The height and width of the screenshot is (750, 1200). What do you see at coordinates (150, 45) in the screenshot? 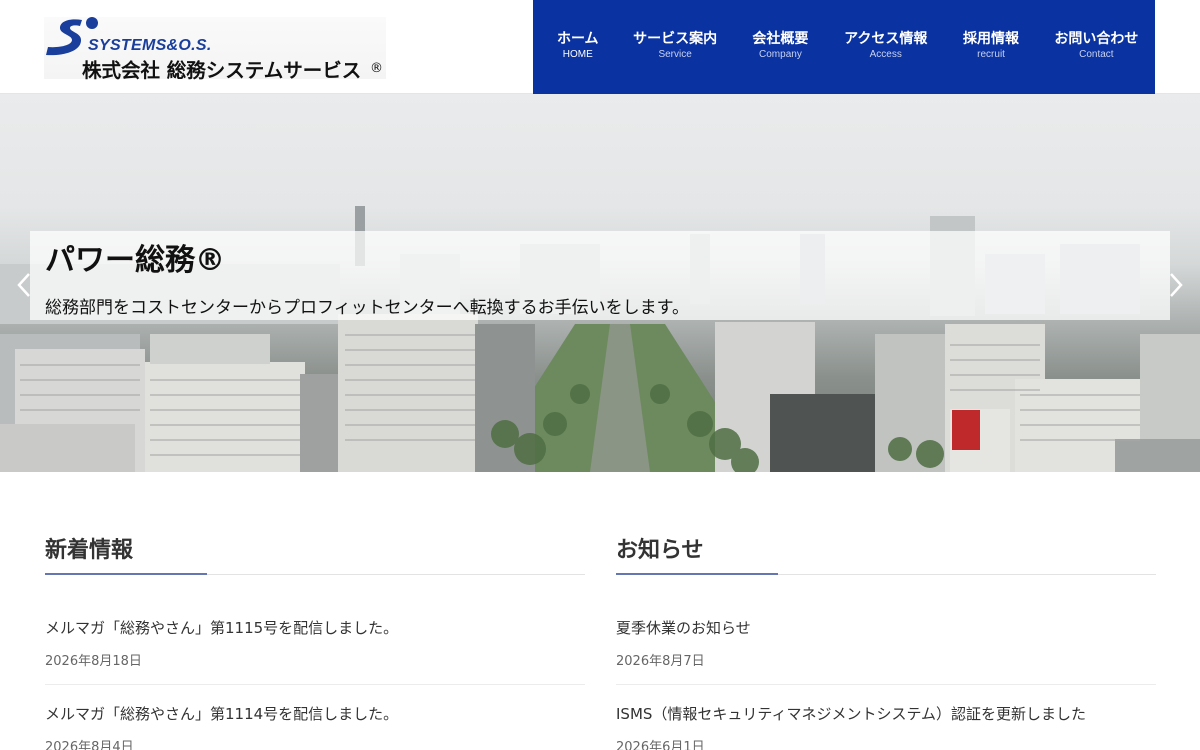
I see `logo-english-text: SYSTEMS&O.S.` at bounding box center [150, 45].